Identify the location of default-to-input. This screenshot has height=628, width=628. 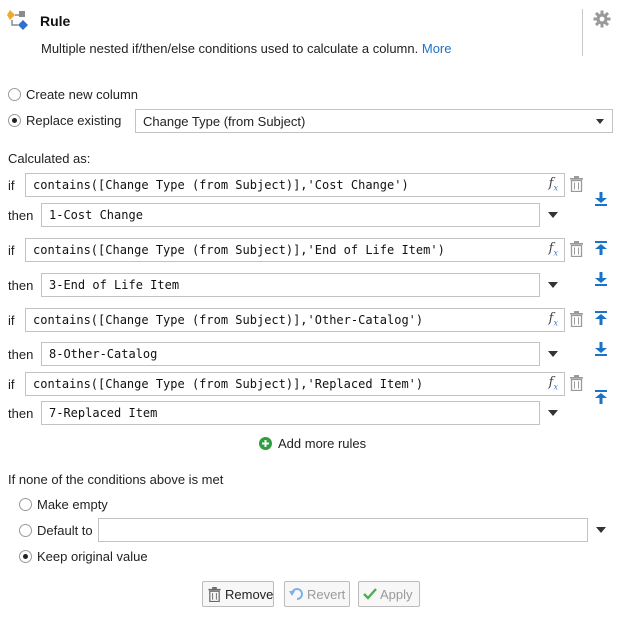
(343, 530).